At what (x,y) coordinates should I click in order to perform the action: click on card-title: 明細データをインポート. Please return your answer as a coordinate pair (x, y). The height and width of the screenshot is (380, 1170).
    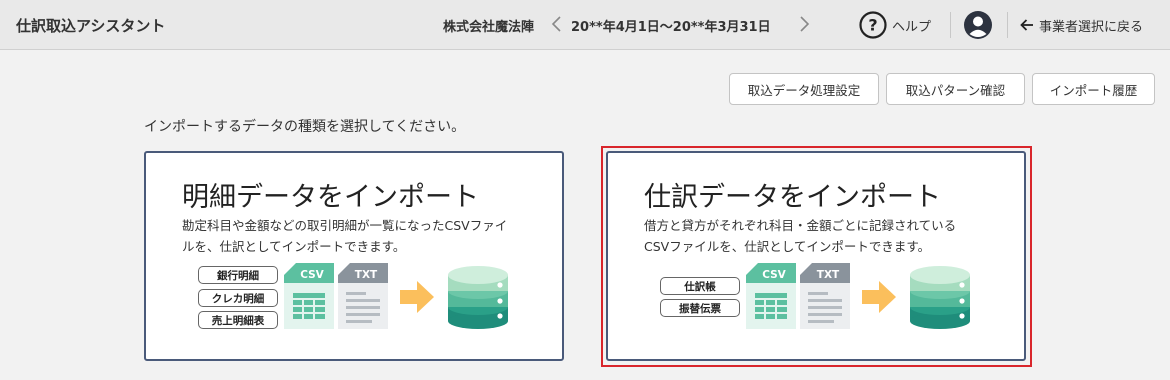
    Looking at the image, I should click on (330, 197).